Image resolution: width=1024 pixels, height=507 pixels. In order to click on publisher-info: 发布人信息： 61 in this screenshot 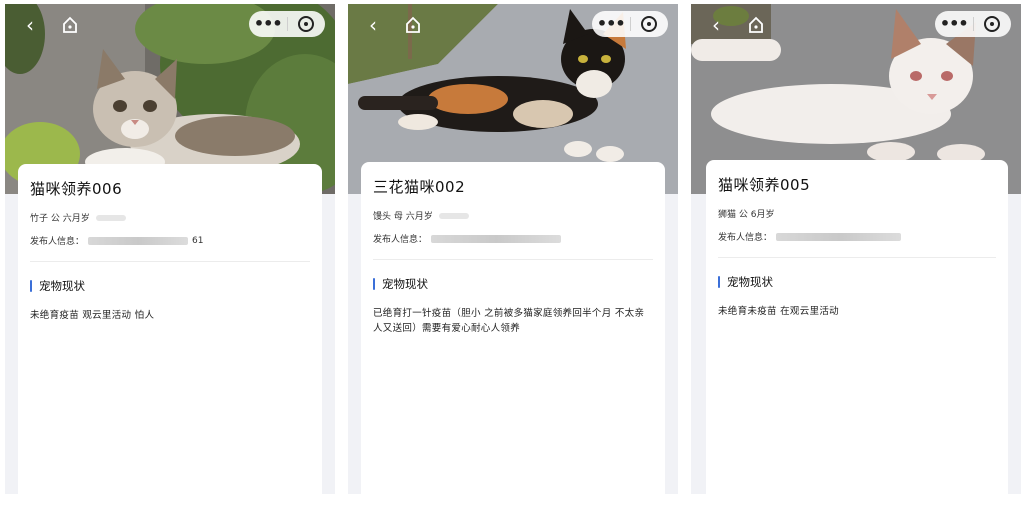, I will do `click(170, 241)`.